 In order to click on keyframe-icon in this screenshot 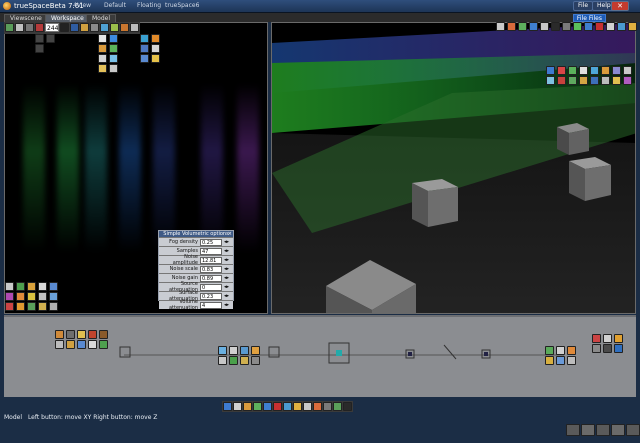, I will do `click(84, 27)`.